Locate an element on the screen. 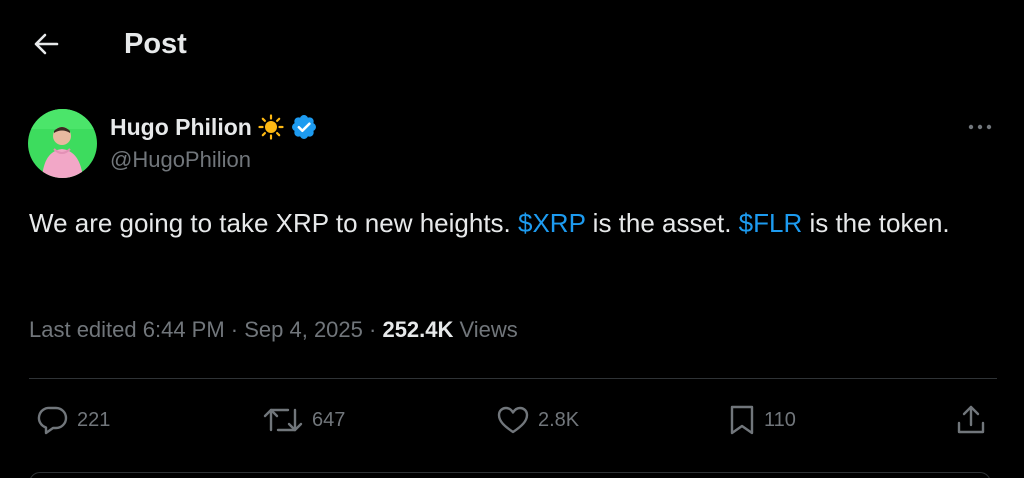 This screenshot has width=1024, height=478. like-button: 2.8K is located at coordinates (537, 420).